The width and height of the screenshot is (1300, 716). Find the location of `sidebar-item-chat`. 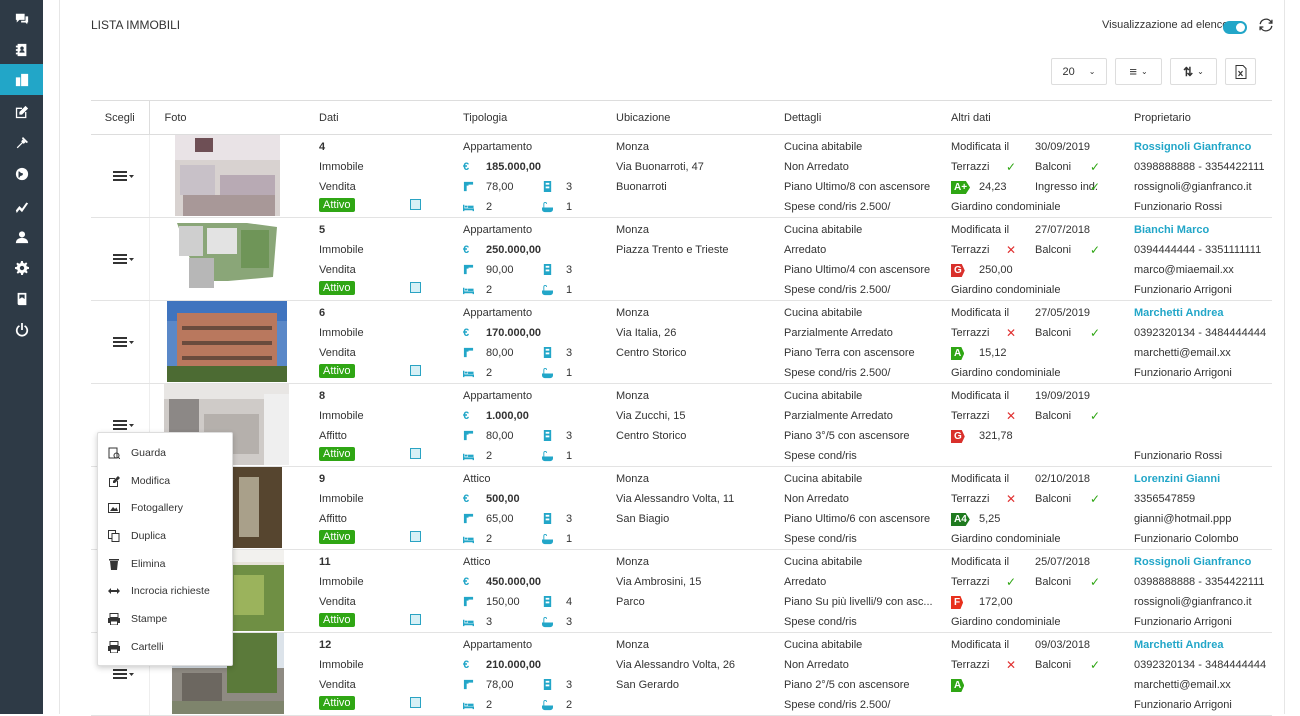

sidebar-item-chat is located at coordinates (21, 18).